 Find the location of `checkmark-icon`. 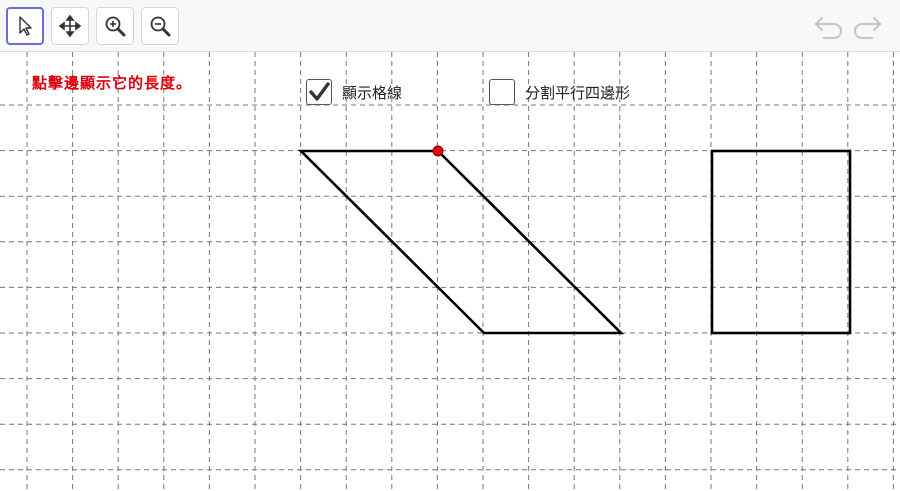

checkmark-icon is located at coordinates (319, 91).